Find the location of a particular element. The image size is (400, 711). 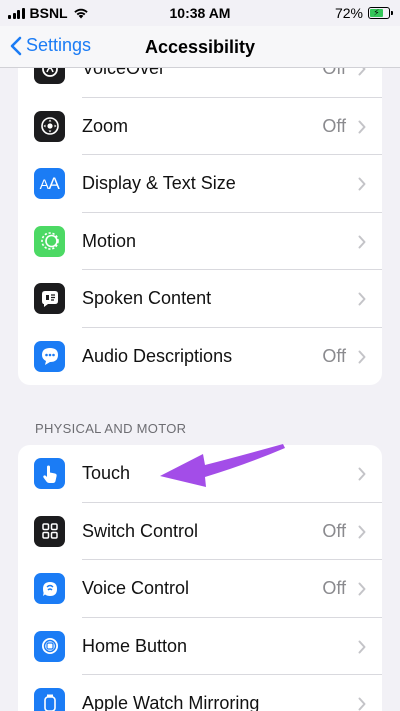

row-label: VoiceOver is located at coordinates (124, 73).